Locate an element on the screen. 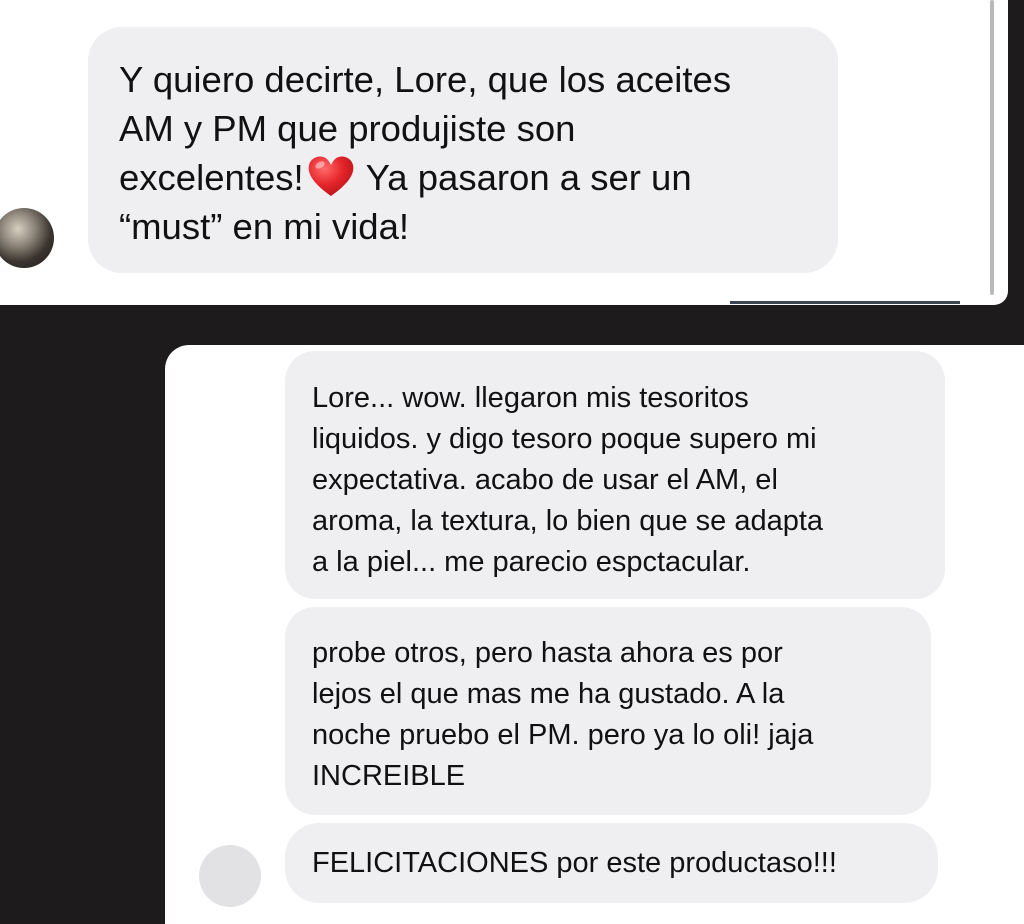  message-line: lejos el que mas me ha gustado. A la is located at coordinates (548, 694).